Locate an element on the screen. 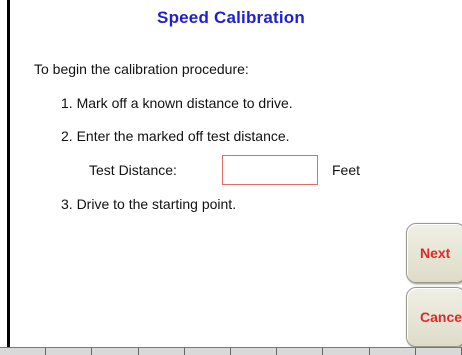 The width and height of the screenshot is (462, 355). test-distance-input is located at coordinates (270, 170).